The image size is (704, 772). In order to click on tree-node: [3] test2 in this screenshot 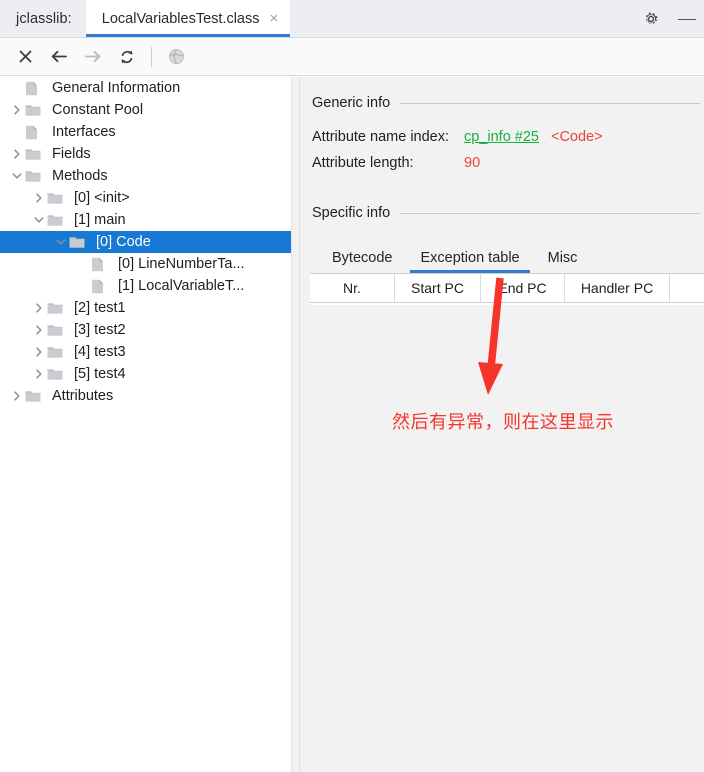, I will do `click(145, 330)`.